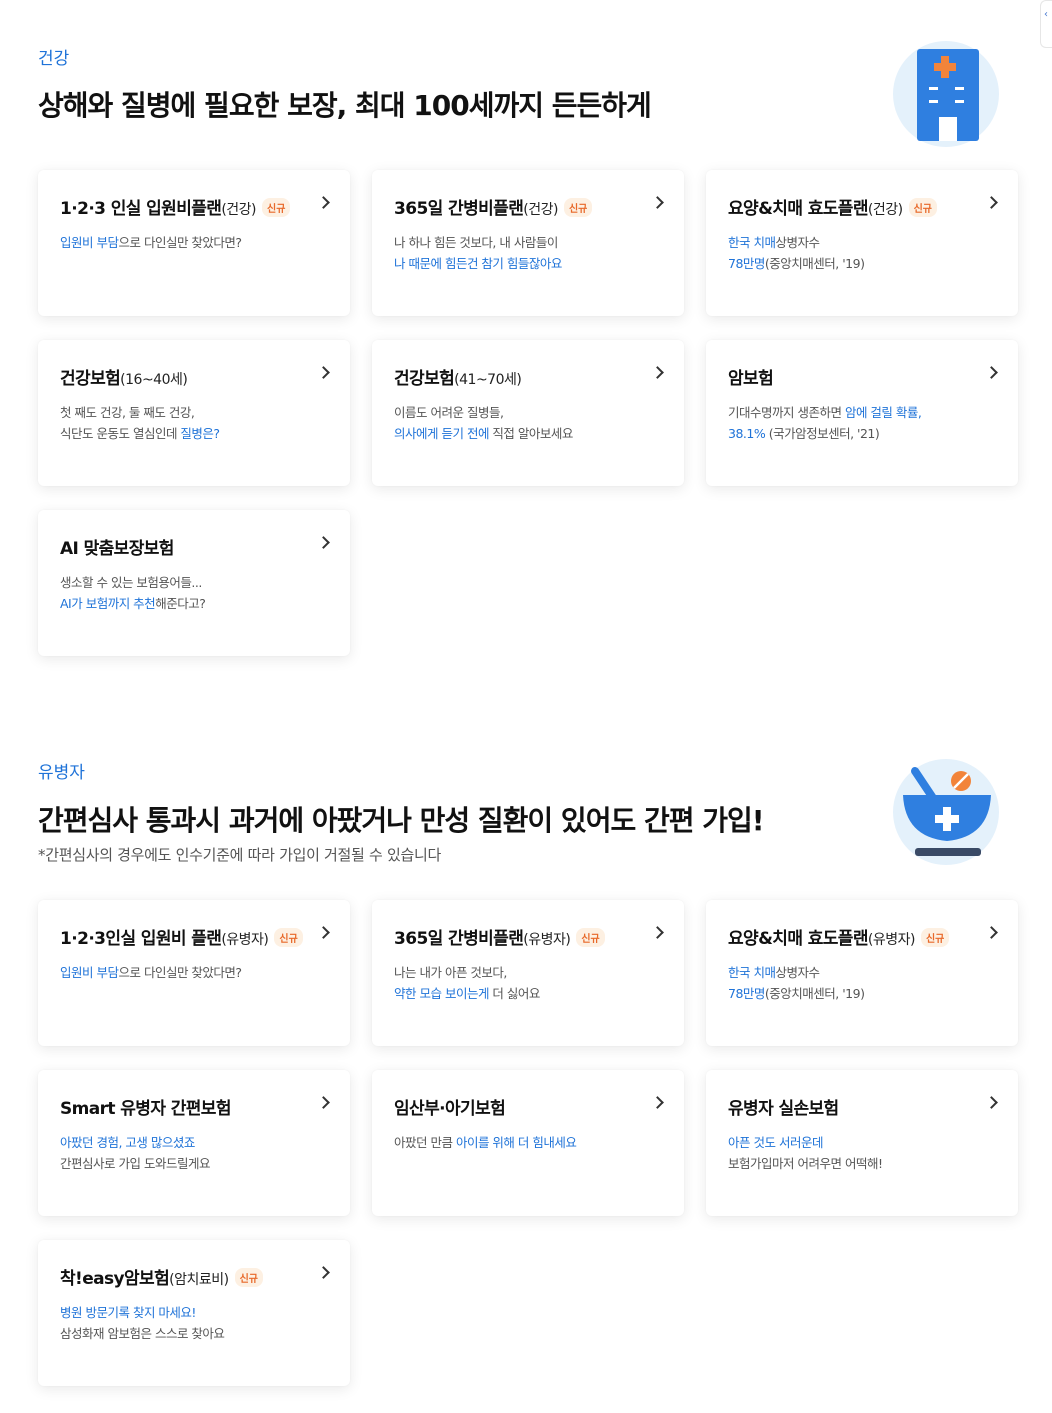 This screenshot has width=1052, height=1413. What do you see at coordinates (450, 1109) in the screenshot?
I see `product-name: 임산부·아기보험` at bounding box center [450, 1109].